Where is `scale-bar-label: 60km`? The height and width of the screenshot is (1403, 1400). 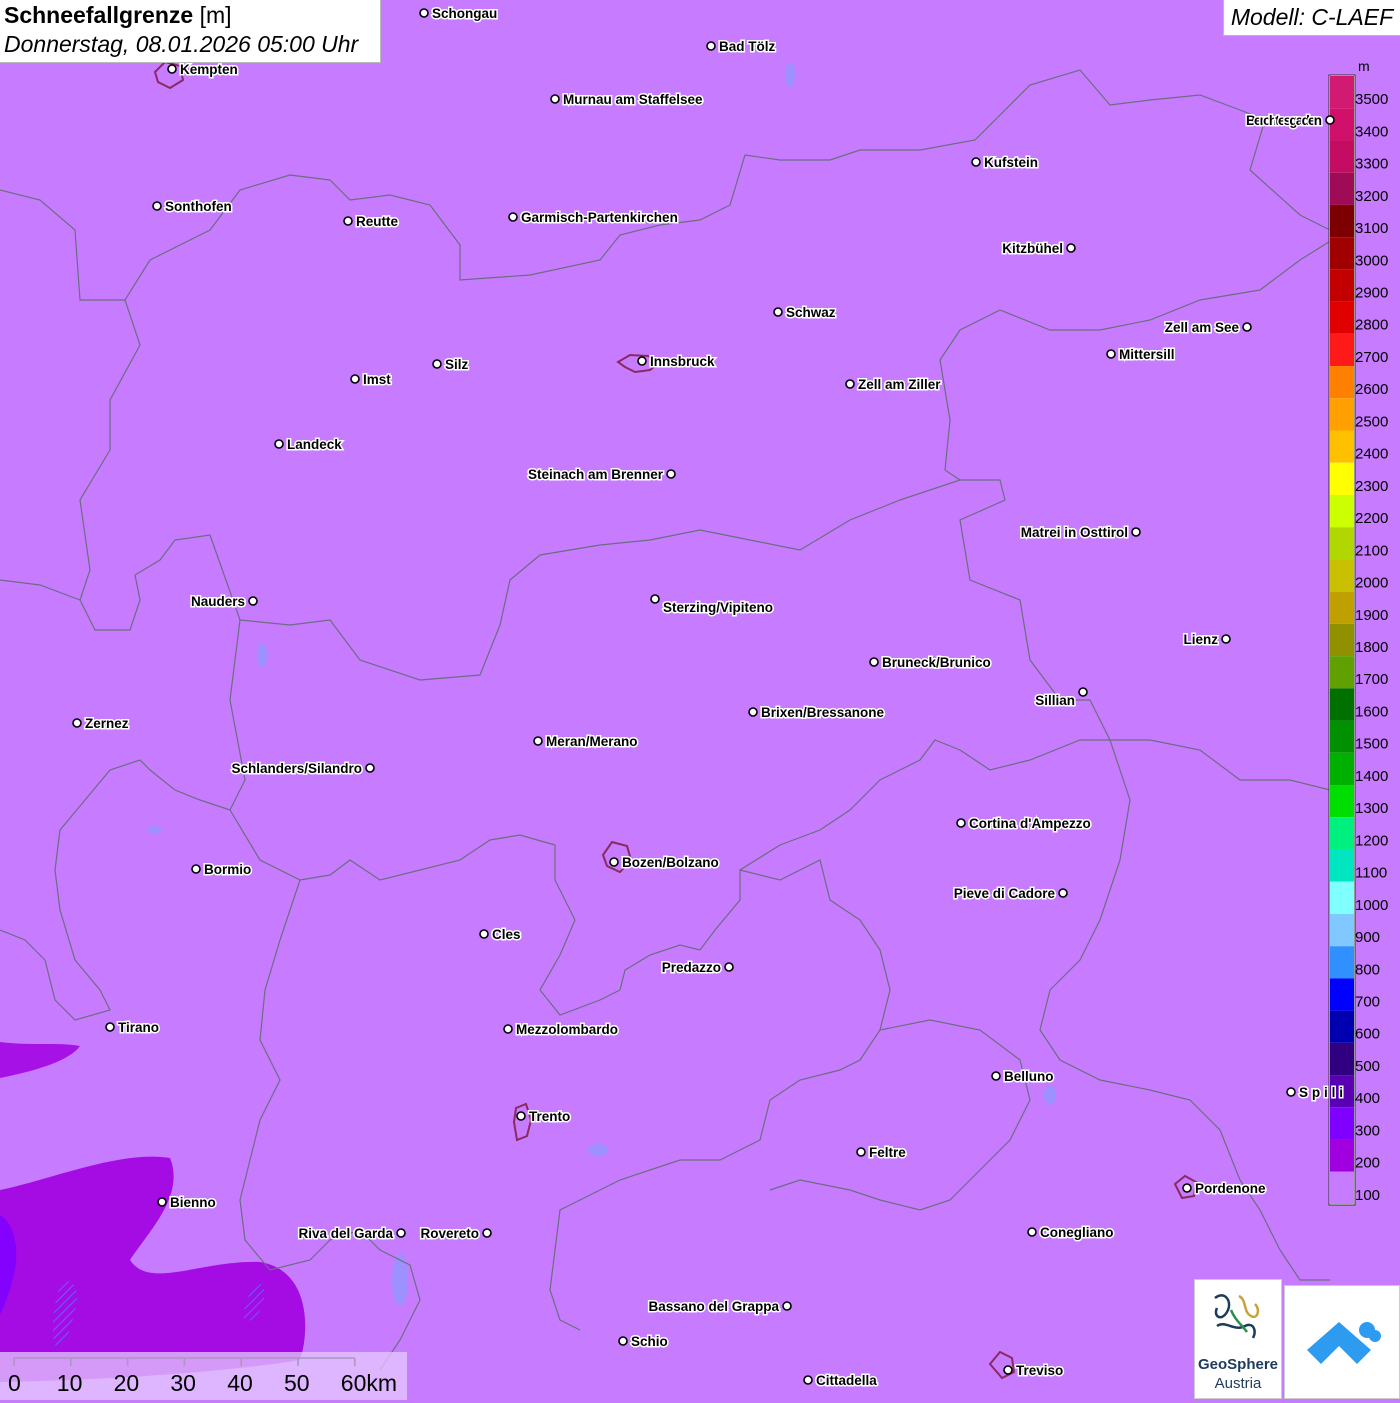 scale-bar-label: 60km is located at coordinates (369, 1383).